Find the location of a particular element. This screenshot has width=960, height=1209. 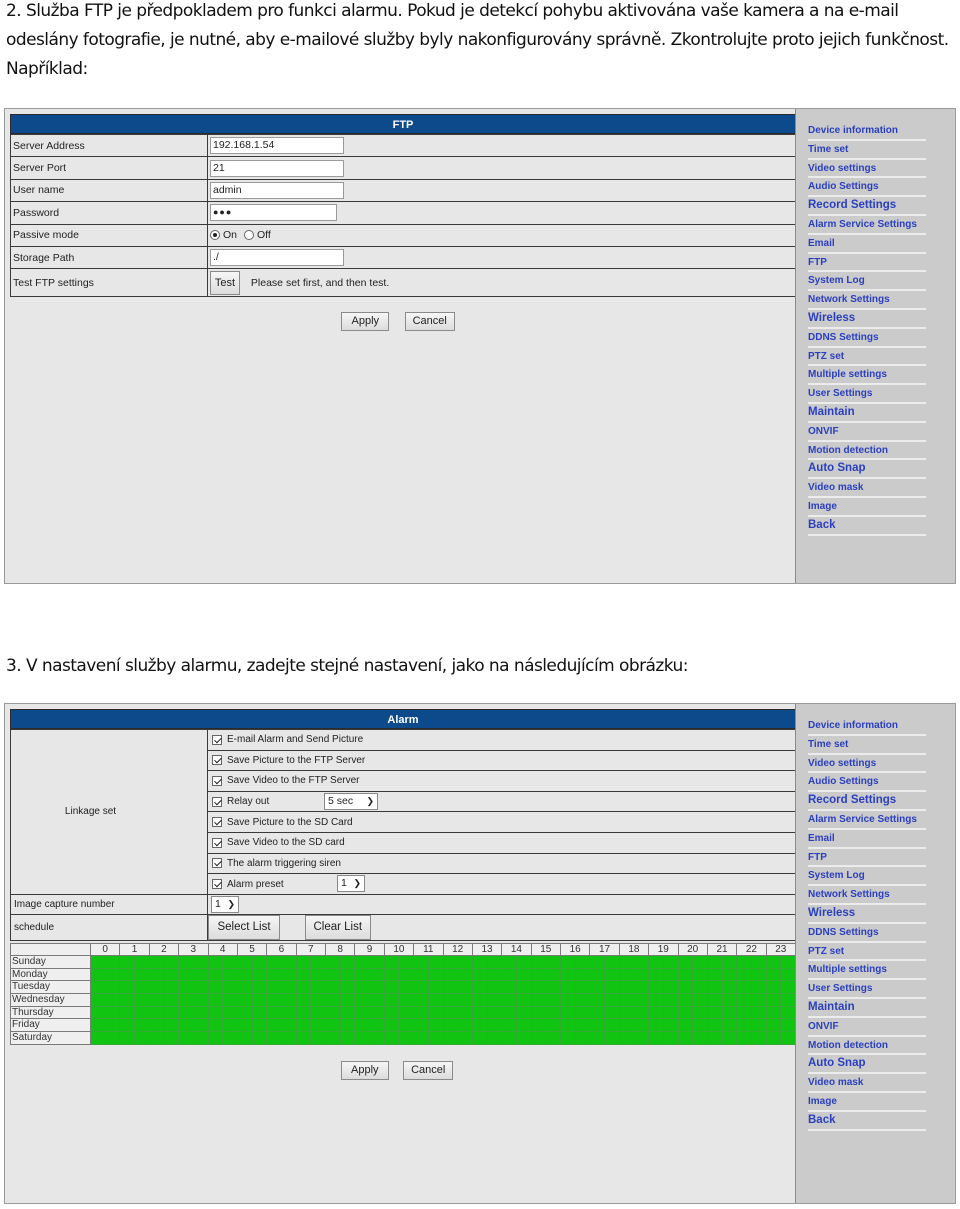

ftp-video-checkbox is located at coordinates (217, 780).